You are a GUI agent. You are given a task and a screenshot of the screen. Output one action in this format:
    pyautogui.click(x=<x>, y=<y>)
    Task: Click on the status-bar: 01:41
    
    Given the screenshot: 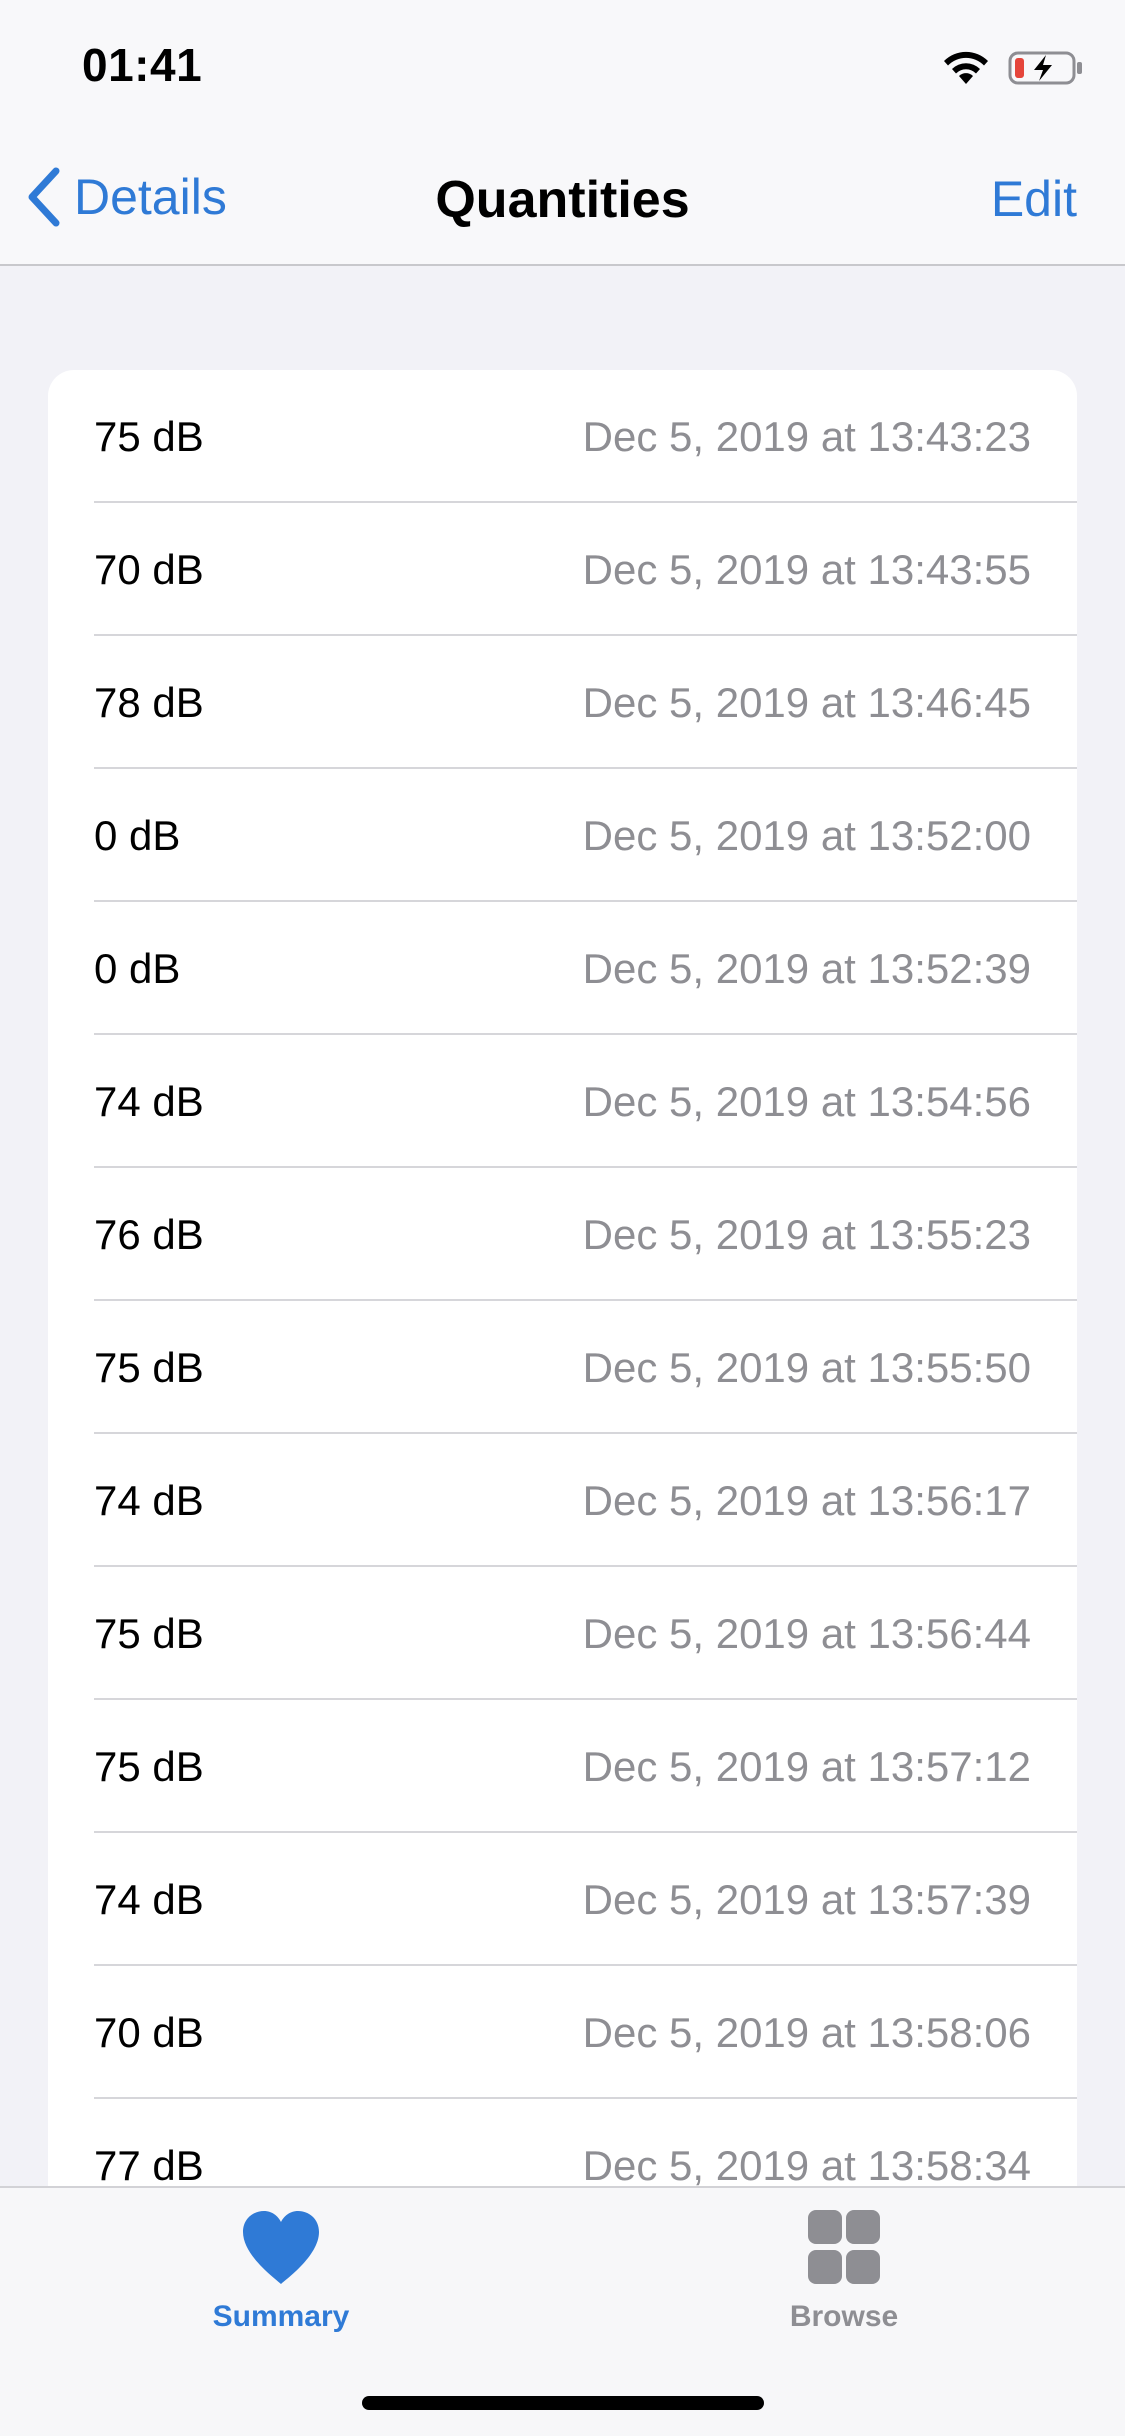 What is the action you would take?
    pyautogui.click(x=562, y=66)
    